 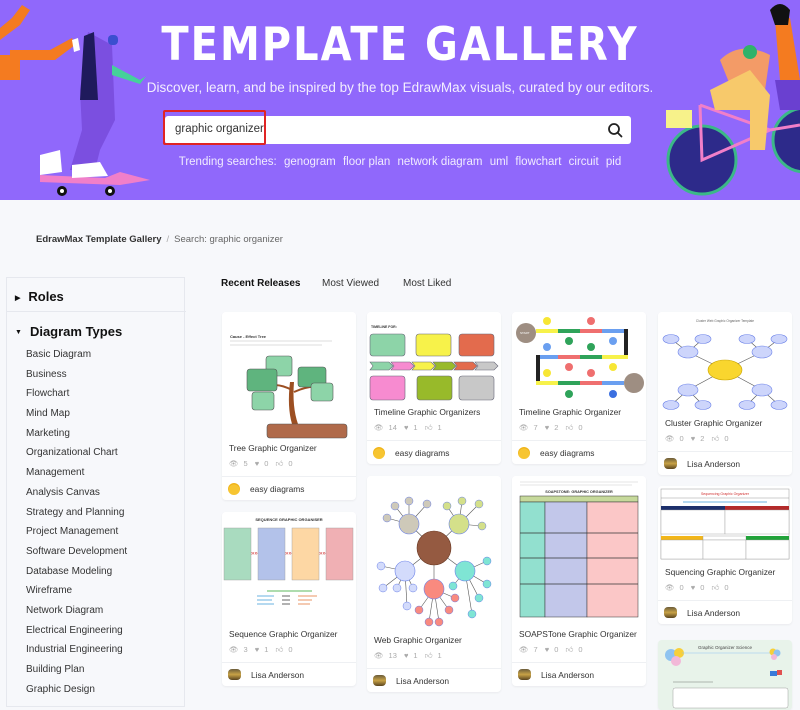 I want to click on sidebar-item-graphic-design: Graphic Design, so click(x=76, y=694).